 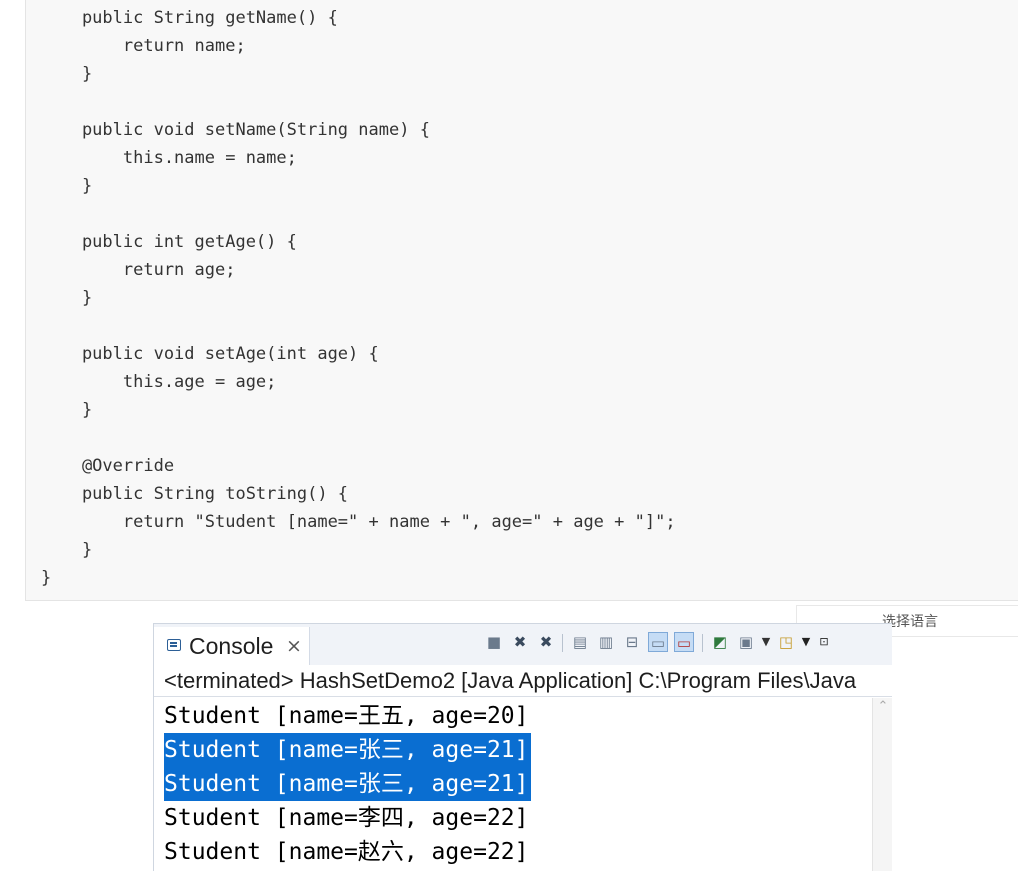 What do you see at coordinates (294, 646) in the screenshot?
I see `close-icon: ×` at bounding box center [294, 646].